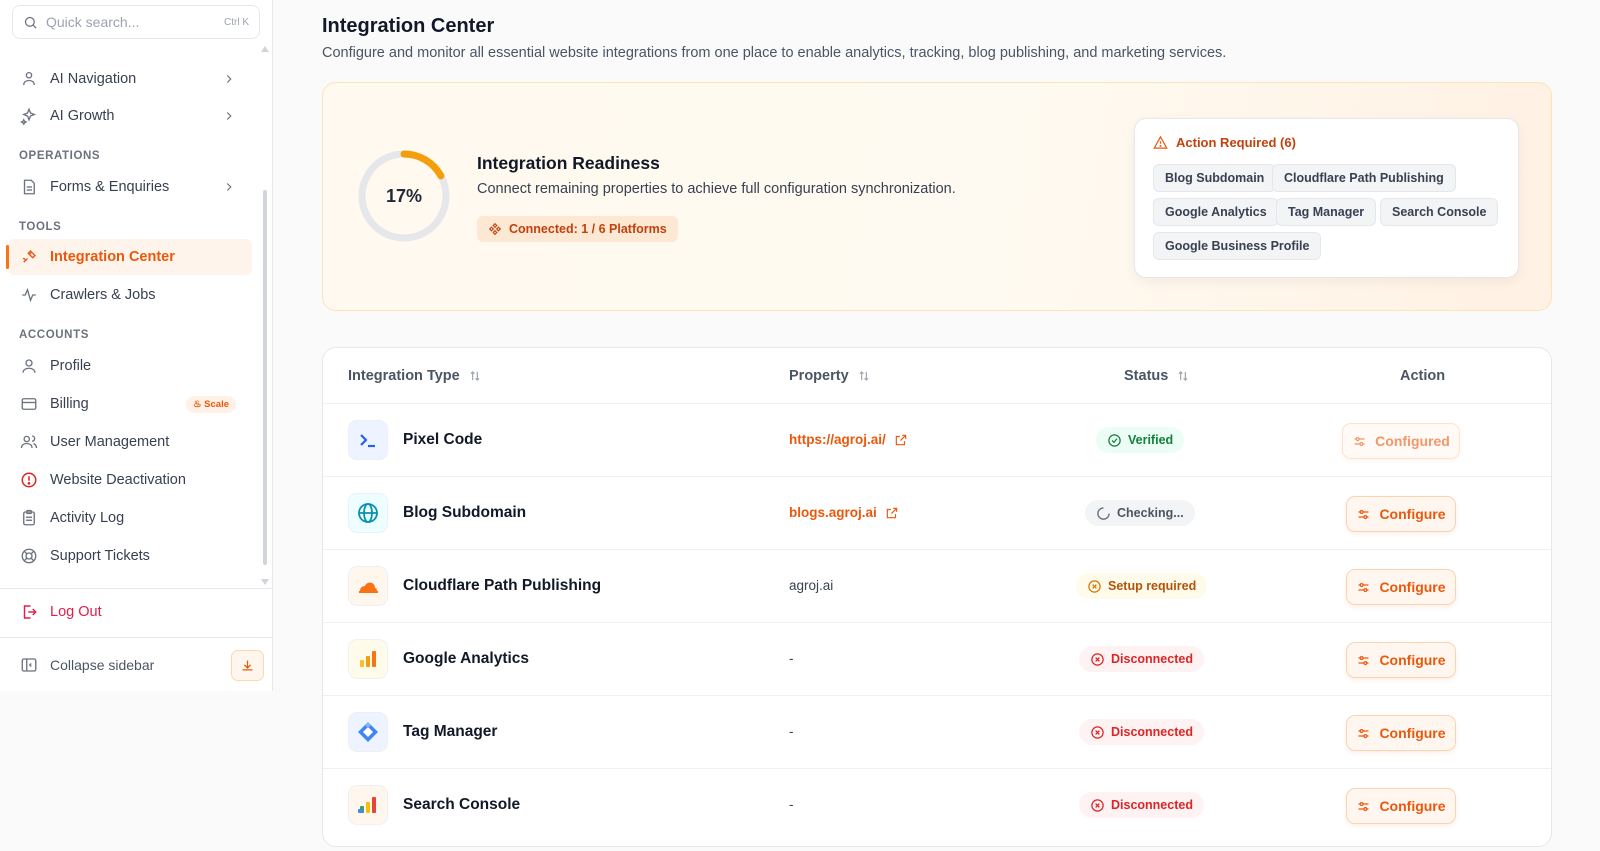  What do you see at coordinates (450, 731) in the screenshot?
I see `integration-name: Tag Manager` at bounding box center [450, 731].